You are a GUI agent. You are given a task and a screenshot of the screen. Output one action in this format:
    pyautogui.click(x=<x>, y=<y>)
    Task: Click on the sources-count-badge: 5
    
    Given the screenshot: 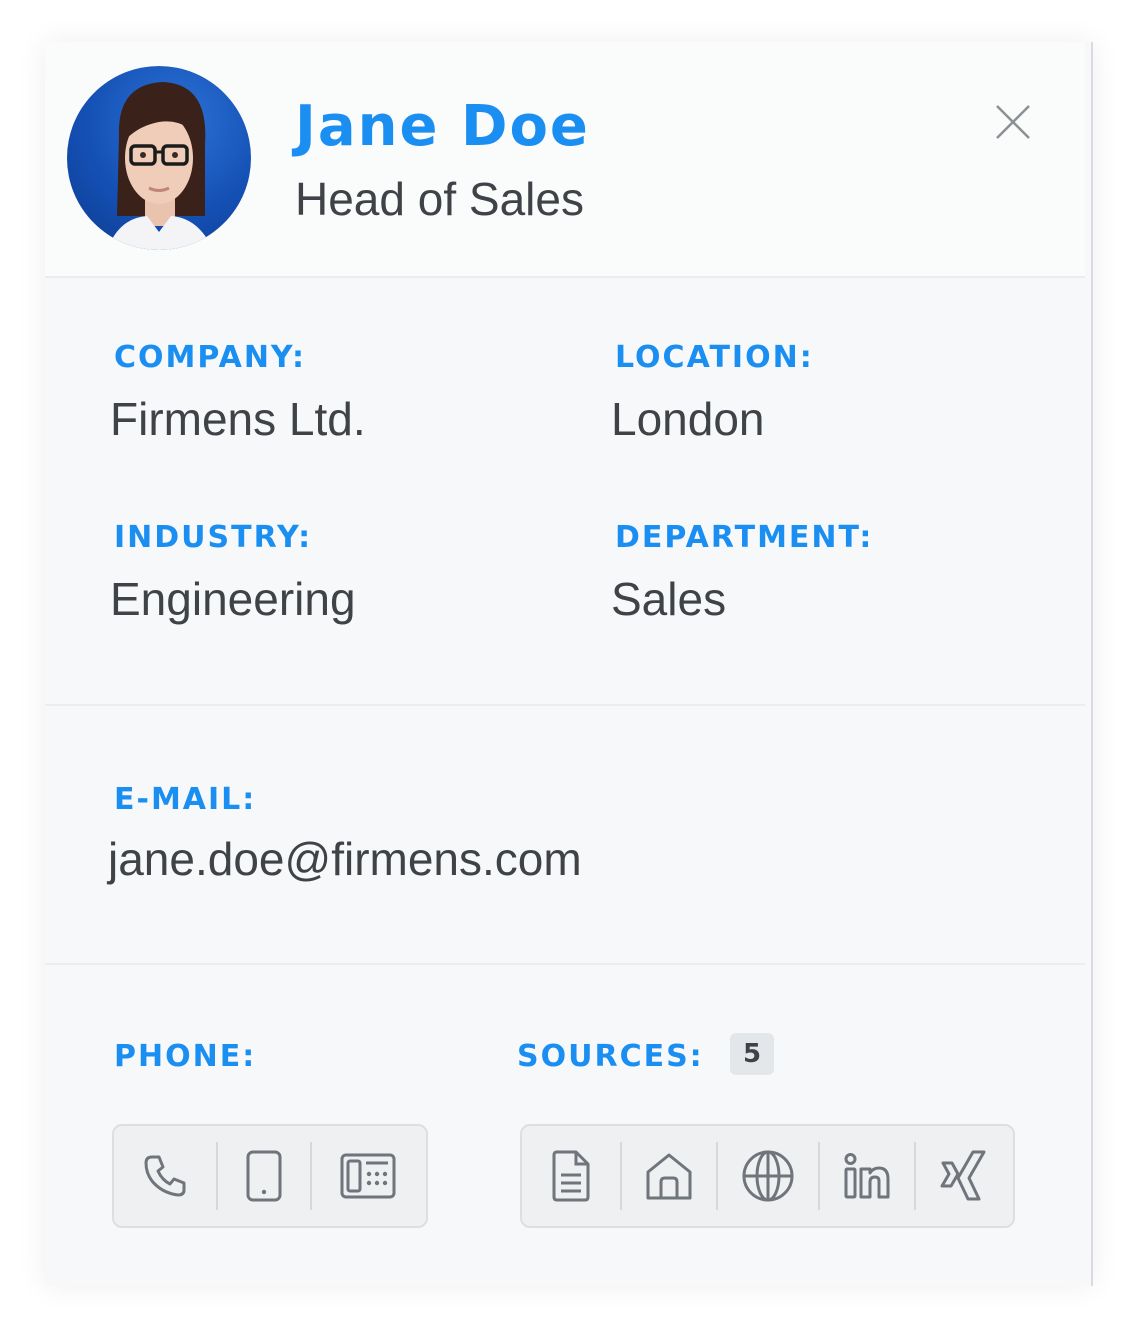 What is the action you would take?
    pyautogui.click(x=752, y=1054)
    